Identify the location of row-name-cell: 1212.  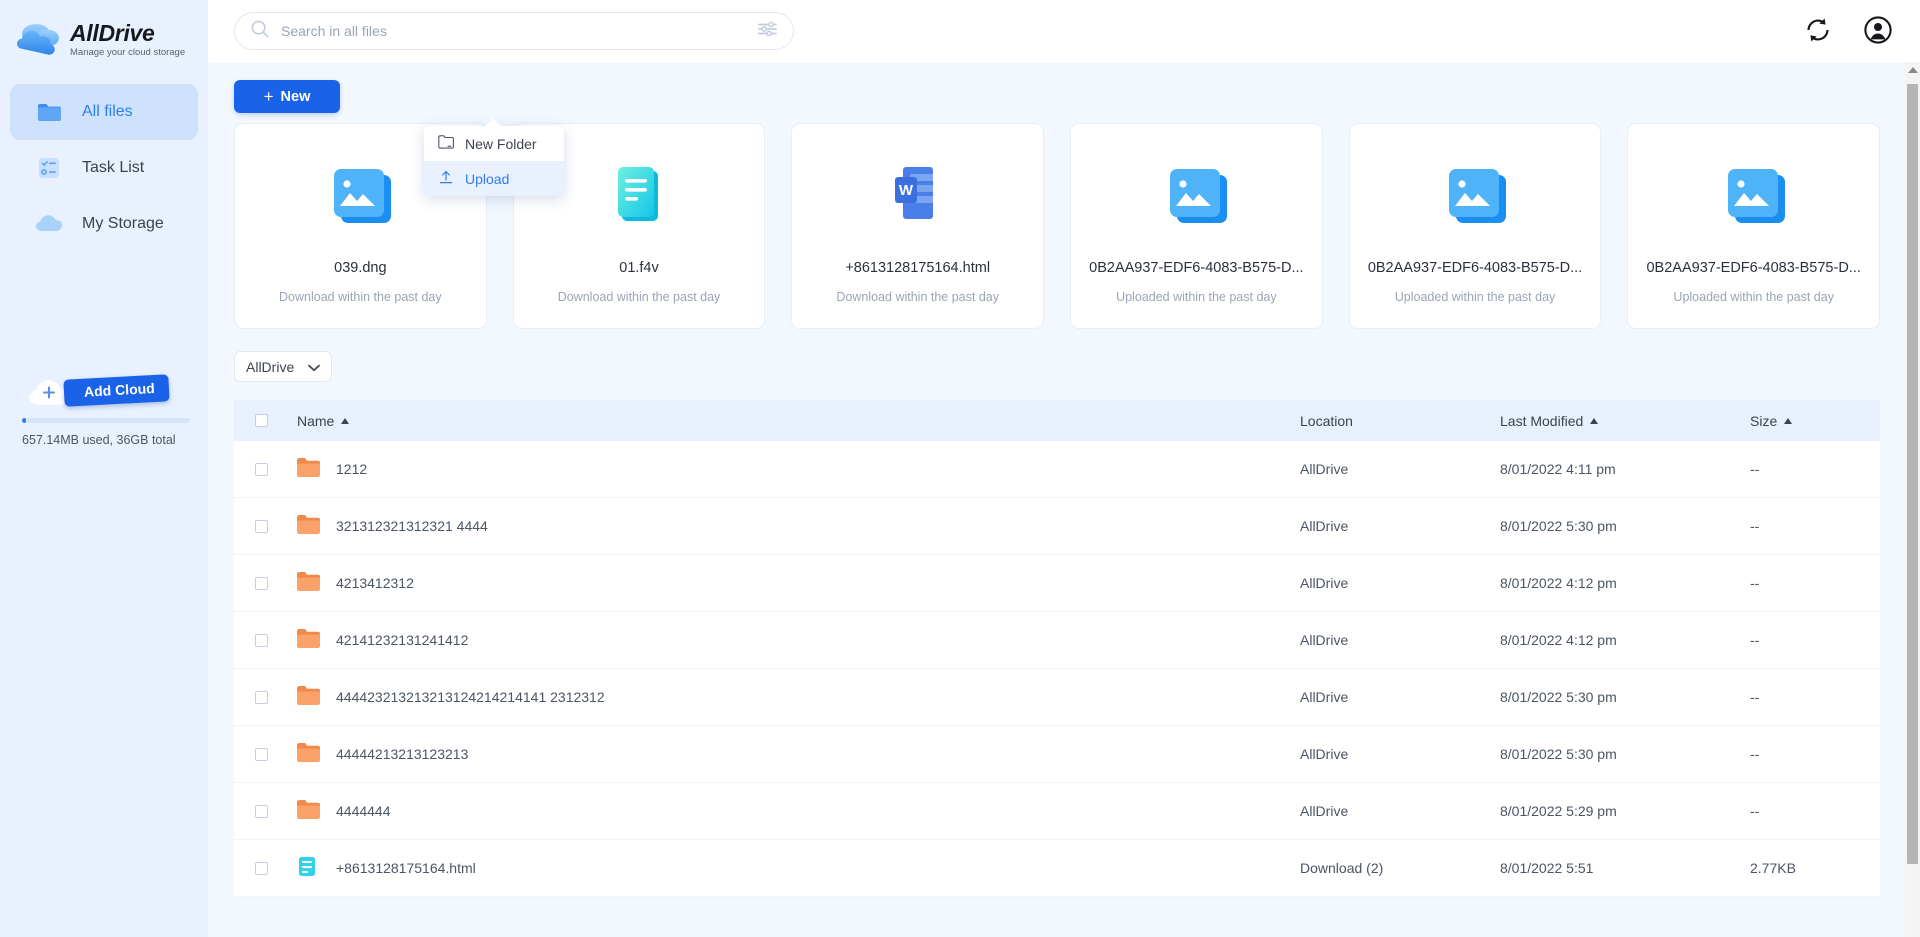
(332, 469).